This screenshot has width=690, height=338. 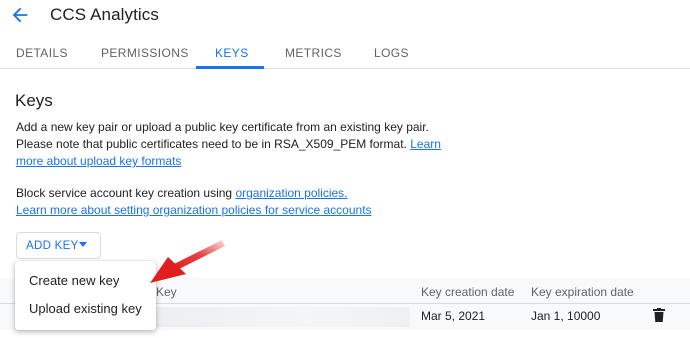 What do you see at coordinates (52, 246) in the screenshot?
I see `add-key-label: ADD KEY` at bounding box center [52, 246].